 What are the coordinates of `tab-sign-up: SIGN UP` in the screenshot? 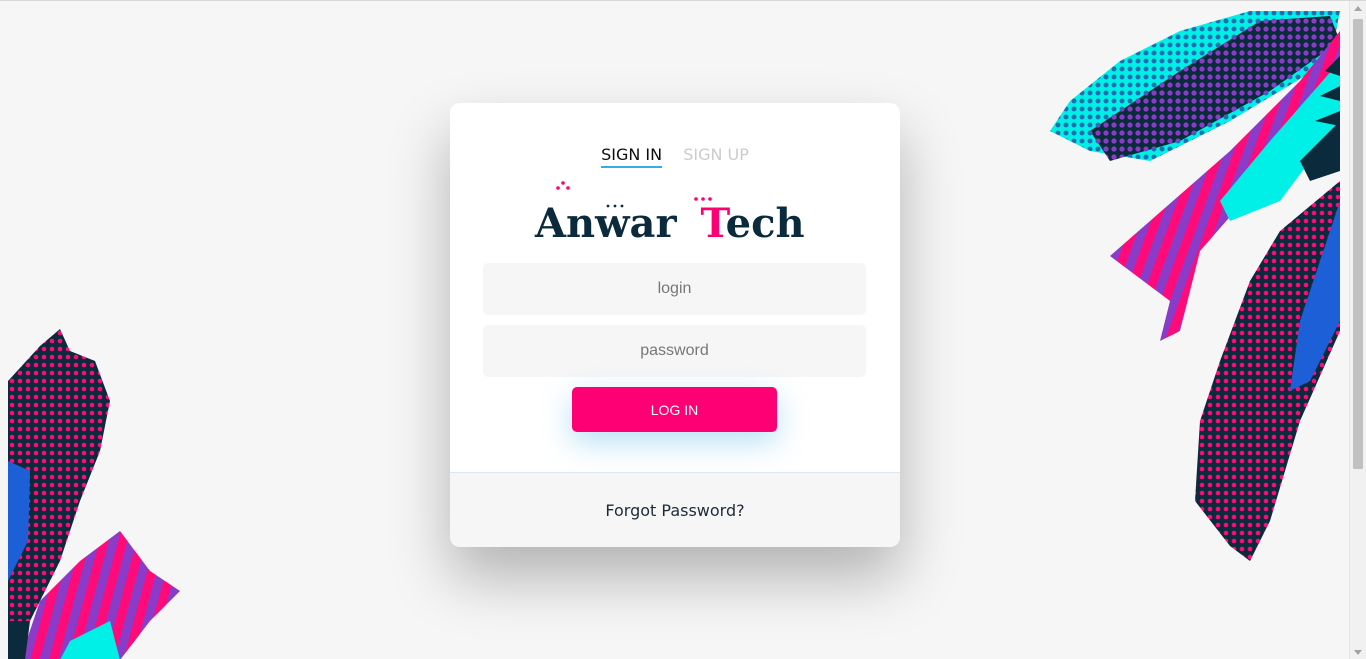 It's located at (716, 156).